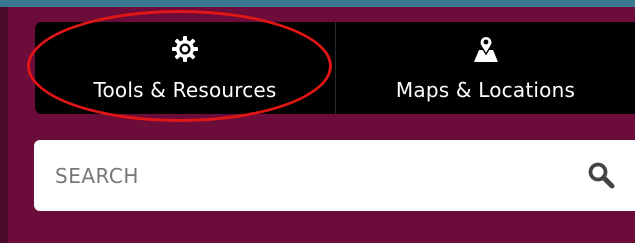  I want to click on search-input, so click(305, 175).